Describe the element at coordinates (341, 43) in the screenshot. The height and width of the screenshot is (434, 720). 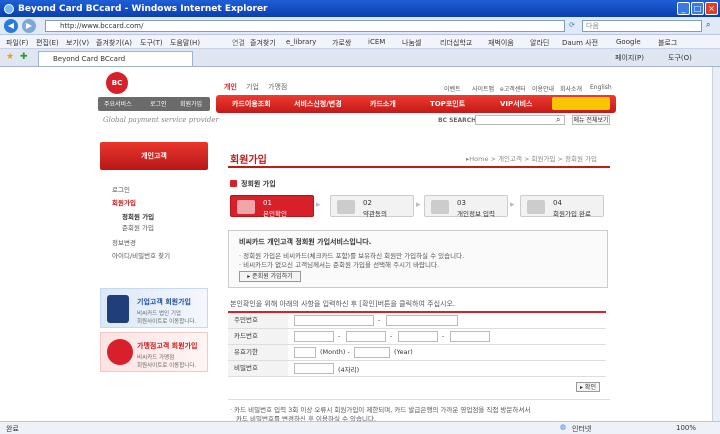
I see `link-item: 가로쌍` at that location.